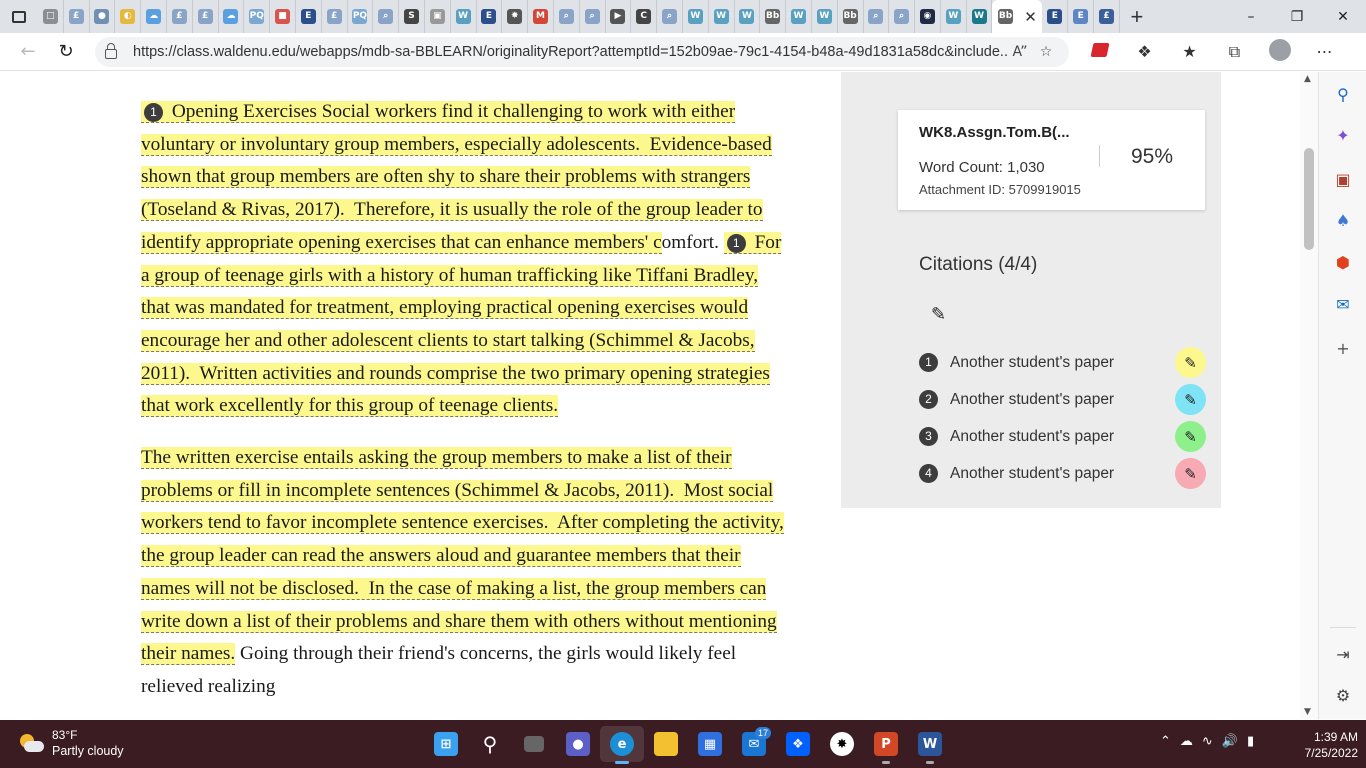 This screenshot has width=1366, height=768. Describe the element at coordinates (1144, 51) in the screenshot. I see `extensions-puzzle-icon: ❖` at that location.